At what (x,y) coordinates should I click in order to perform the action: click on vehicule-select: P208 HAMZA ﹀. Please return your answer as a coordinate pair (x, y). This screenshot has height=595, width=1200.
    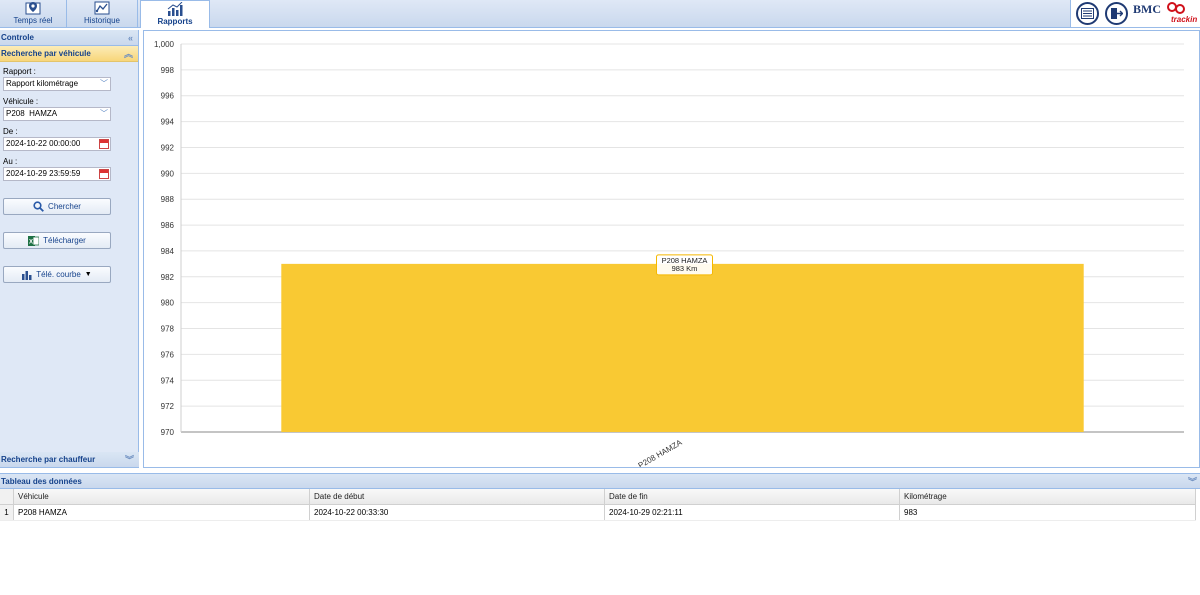
    Looking at the image, I should click on (57, 114).